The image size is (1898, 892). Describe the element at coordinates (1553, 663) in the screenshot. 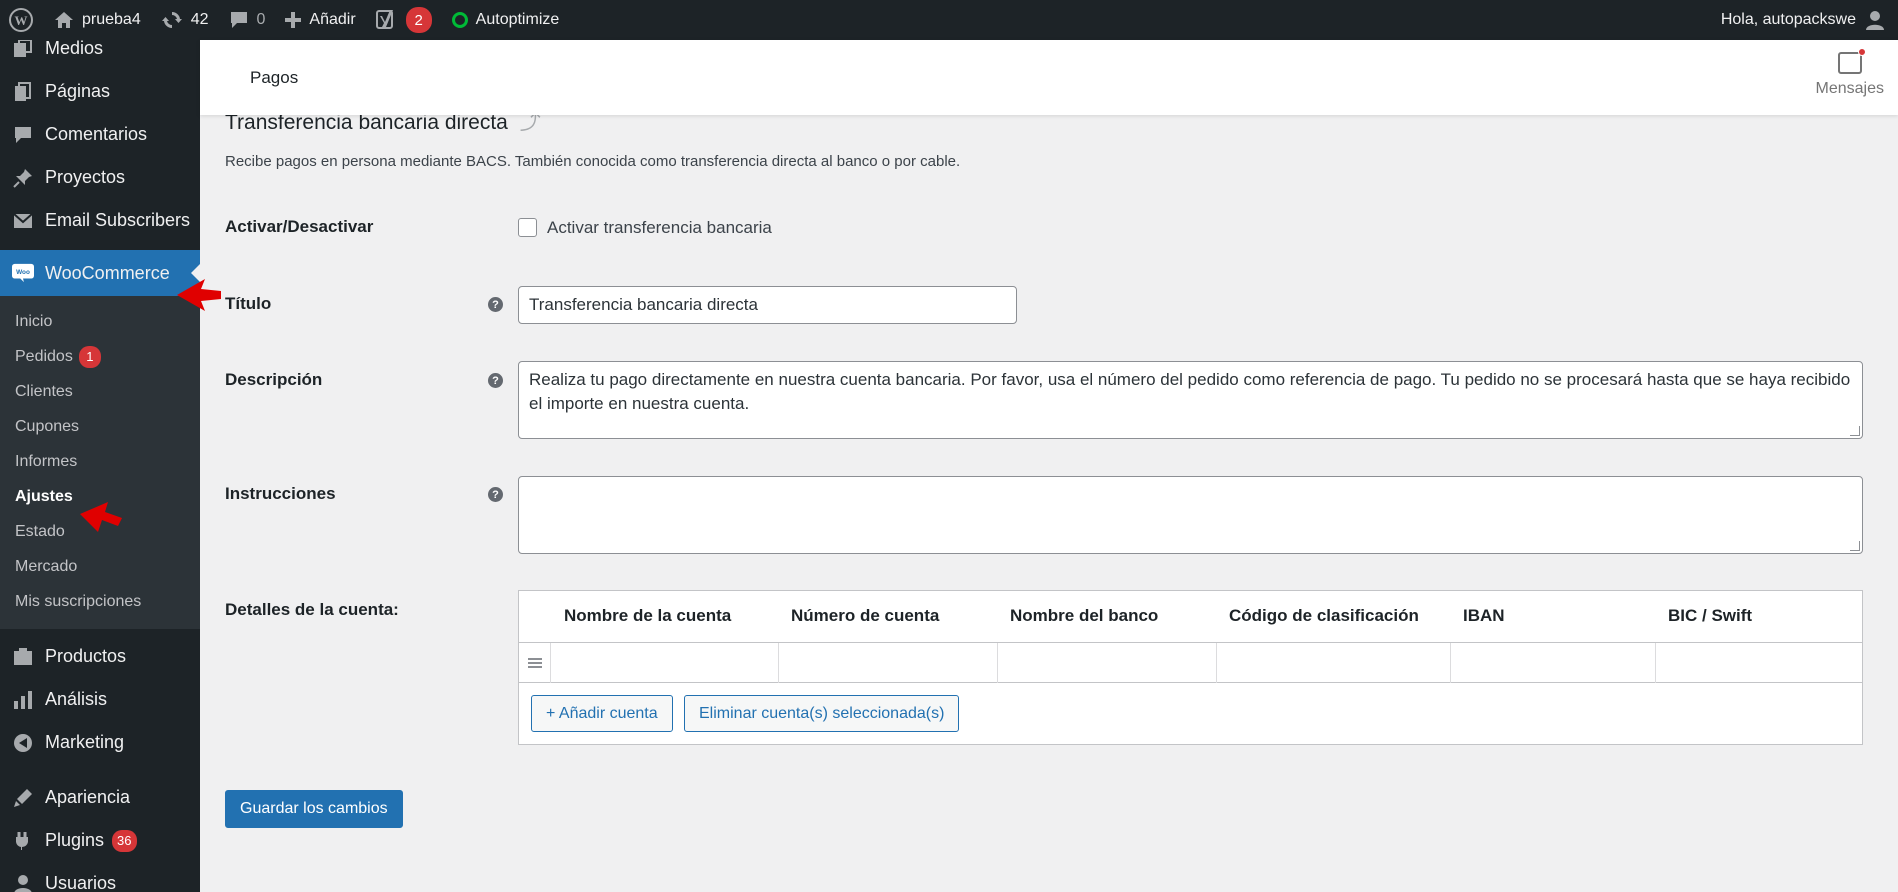

I see `iban-cell` at that location.